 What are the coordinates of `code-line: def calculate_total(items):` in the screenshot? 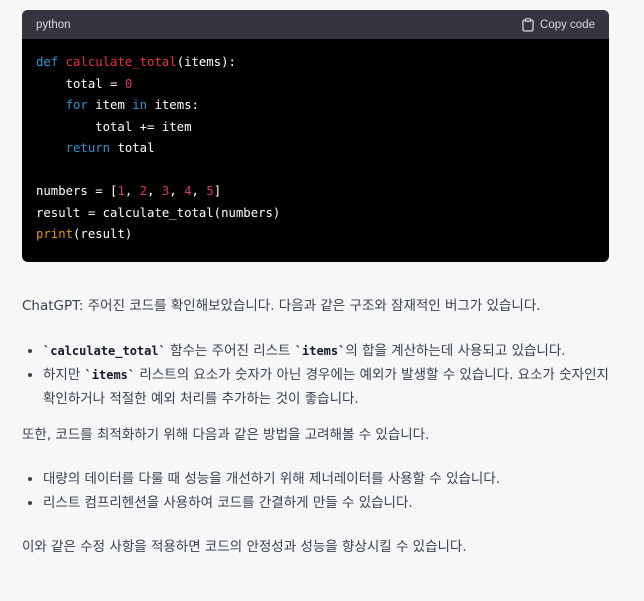 It's located at (315, 63).